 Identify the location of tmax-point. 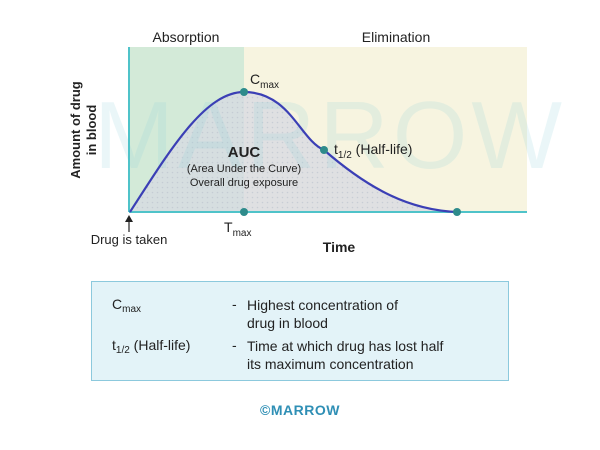
(244, 212).